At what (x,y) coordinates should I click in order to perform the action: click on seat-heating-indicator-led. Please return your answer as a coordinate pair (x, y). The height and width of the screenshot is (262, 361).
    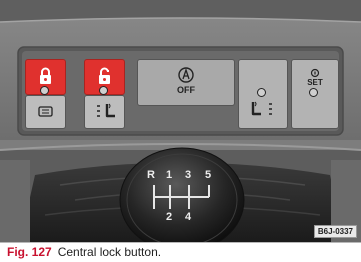
    Looking at the image, I should click on (261, 92).